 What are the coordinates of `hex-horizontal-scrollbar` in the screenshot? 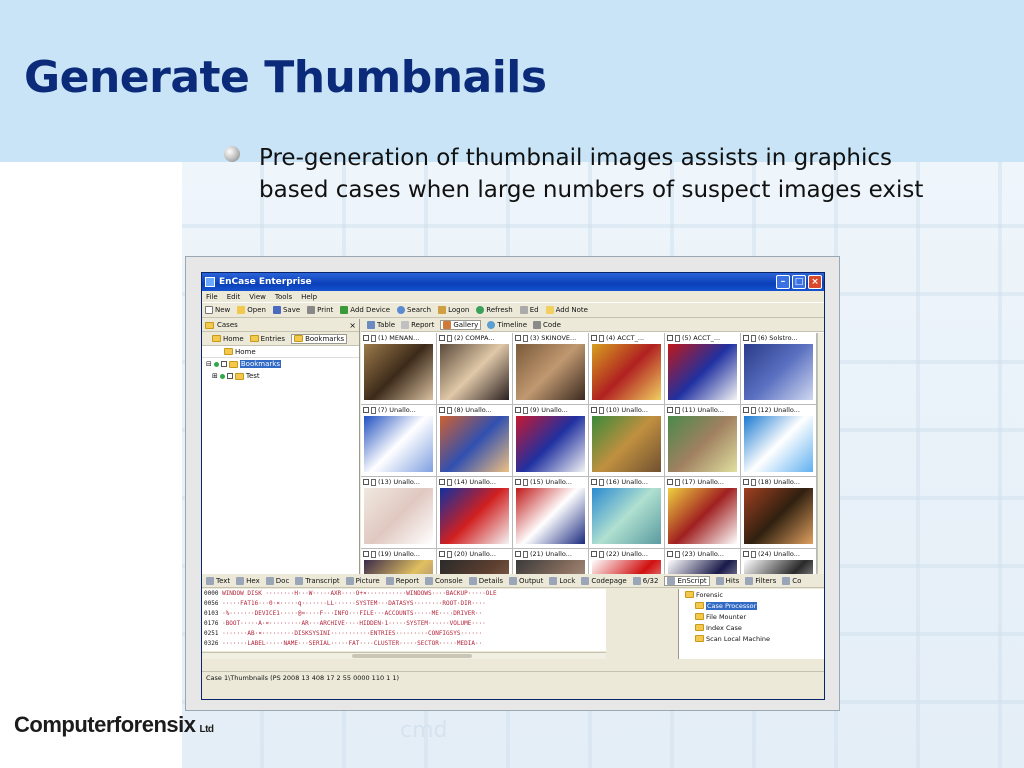 It's located at (404, 655).